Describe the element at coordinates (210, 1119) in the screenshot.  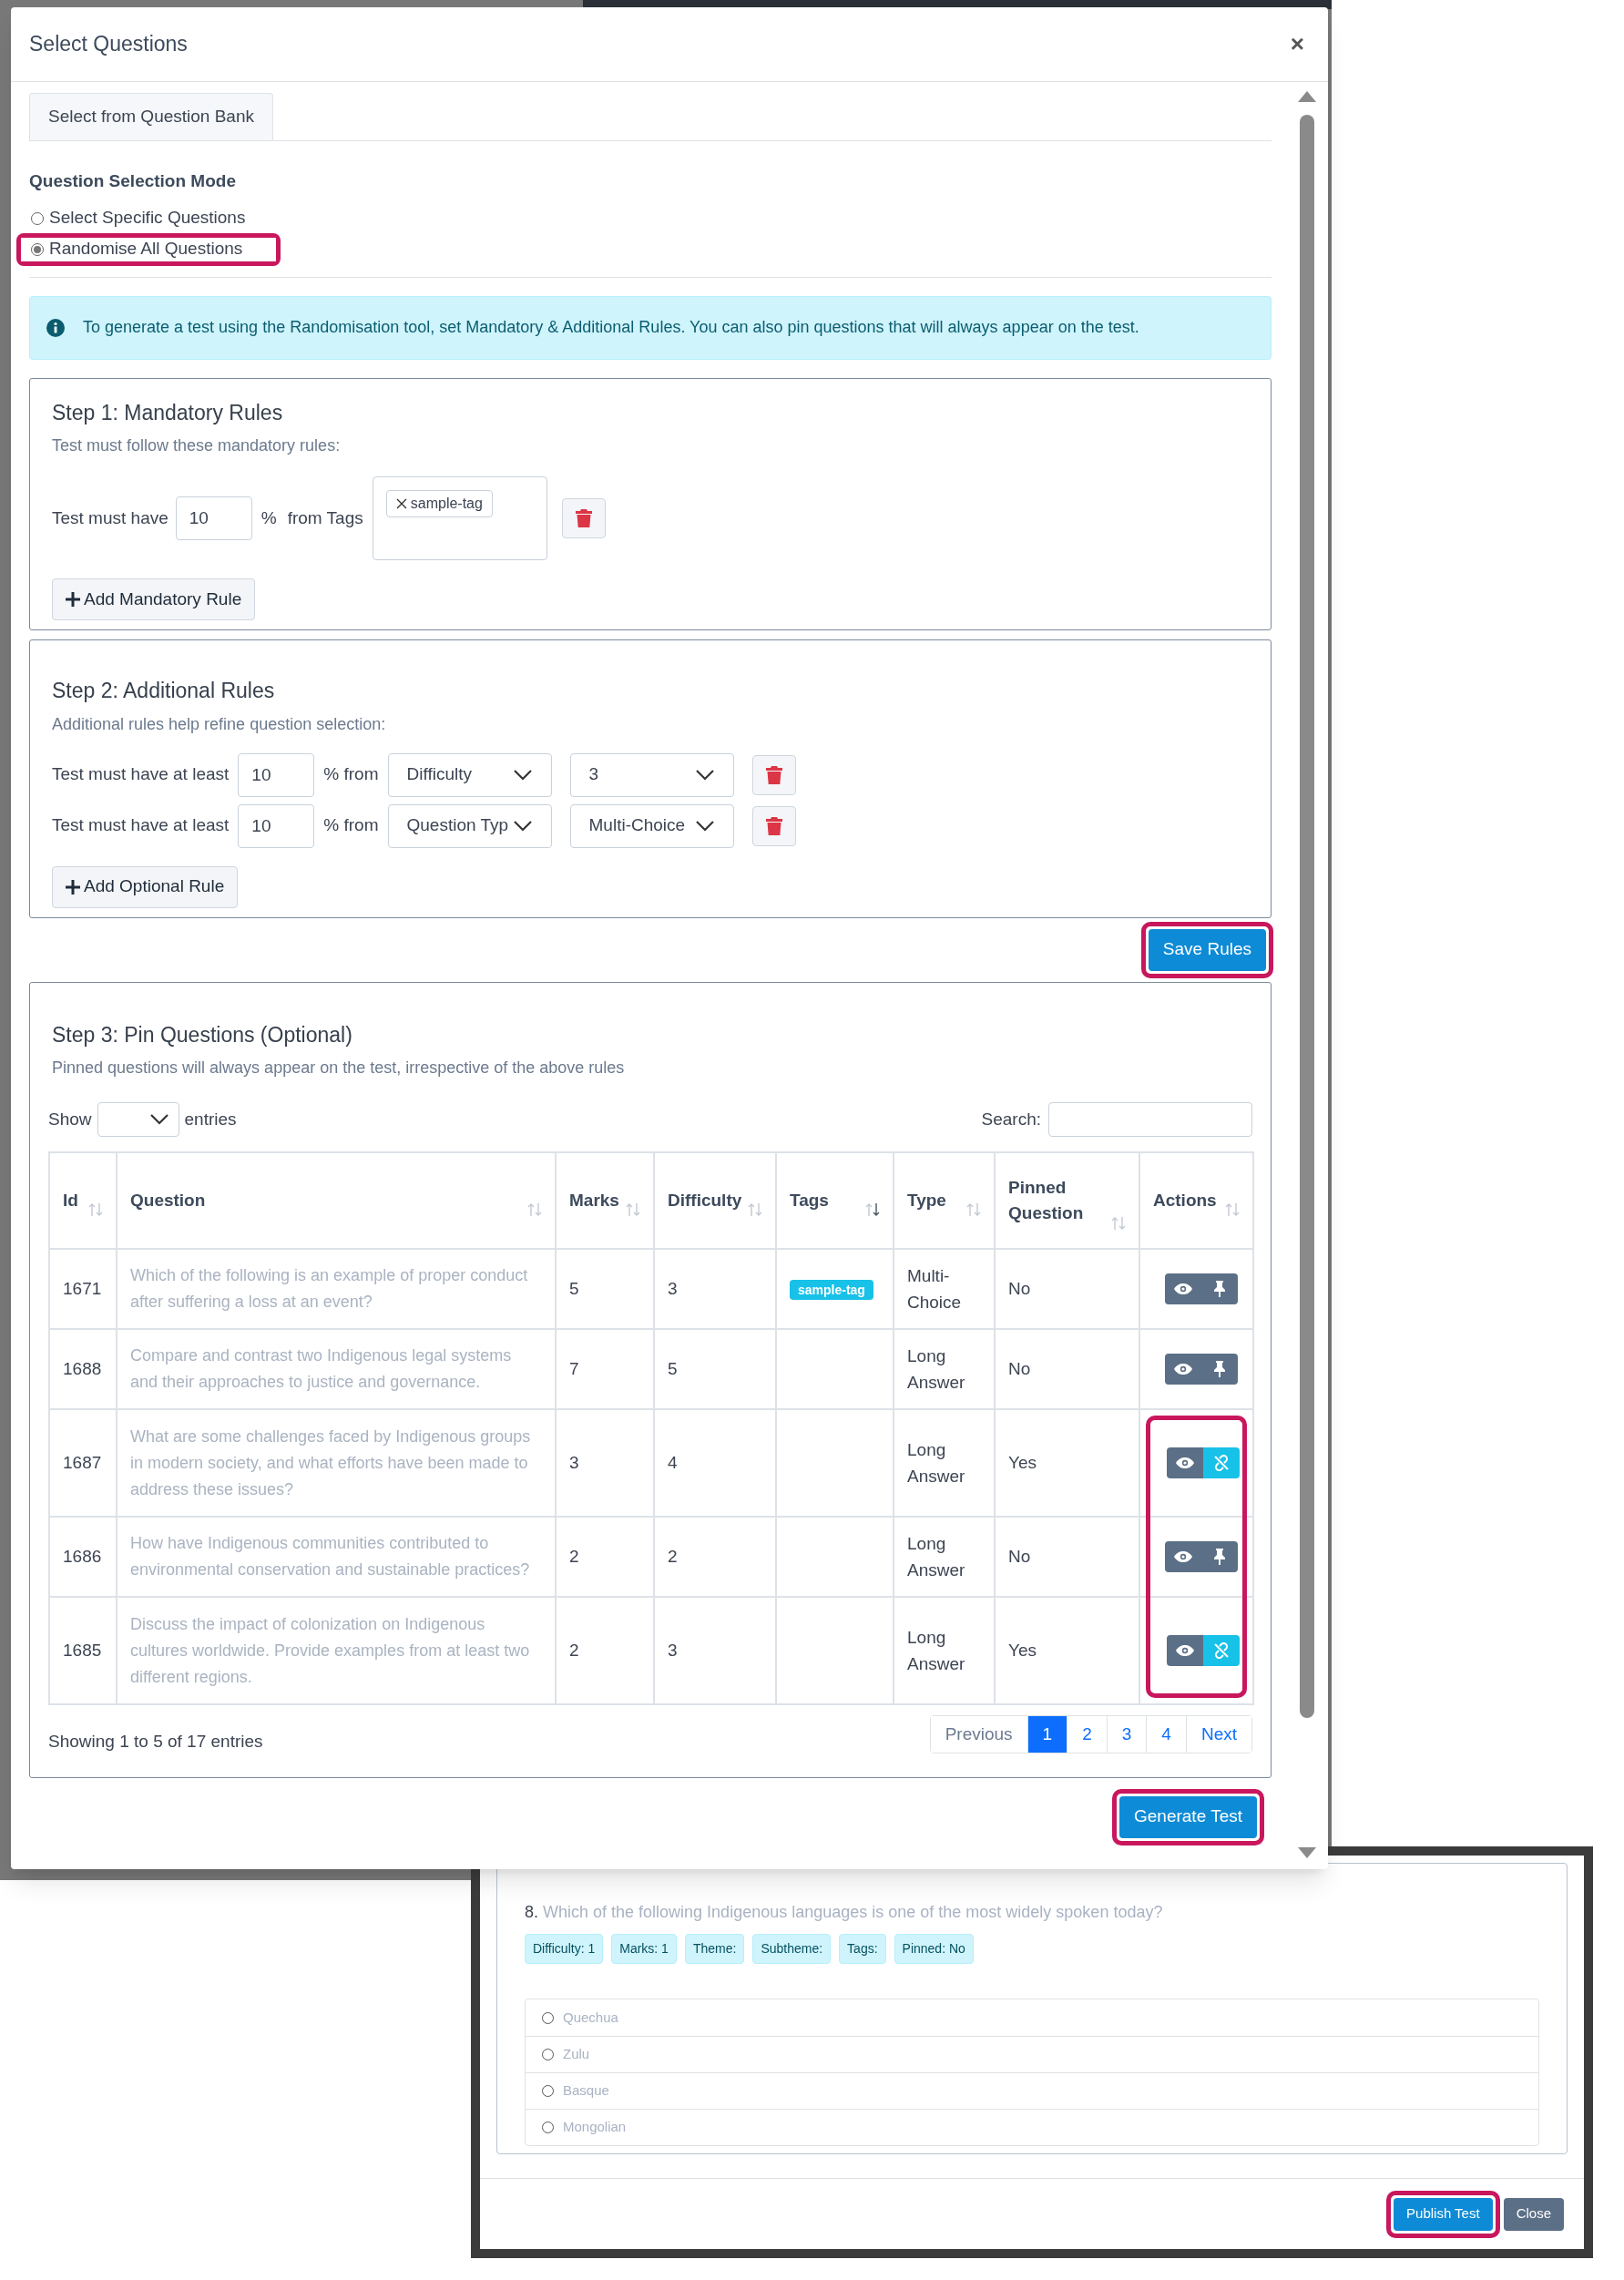
I see `entries-label: entries` at that location.